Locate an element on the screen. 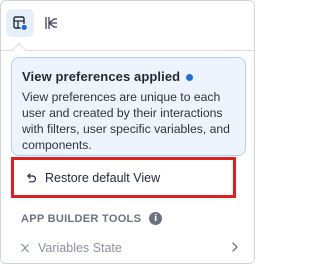 The height and width of the screenshot is (264, 320). view-preferences-button is located at coordinates (20, 23).